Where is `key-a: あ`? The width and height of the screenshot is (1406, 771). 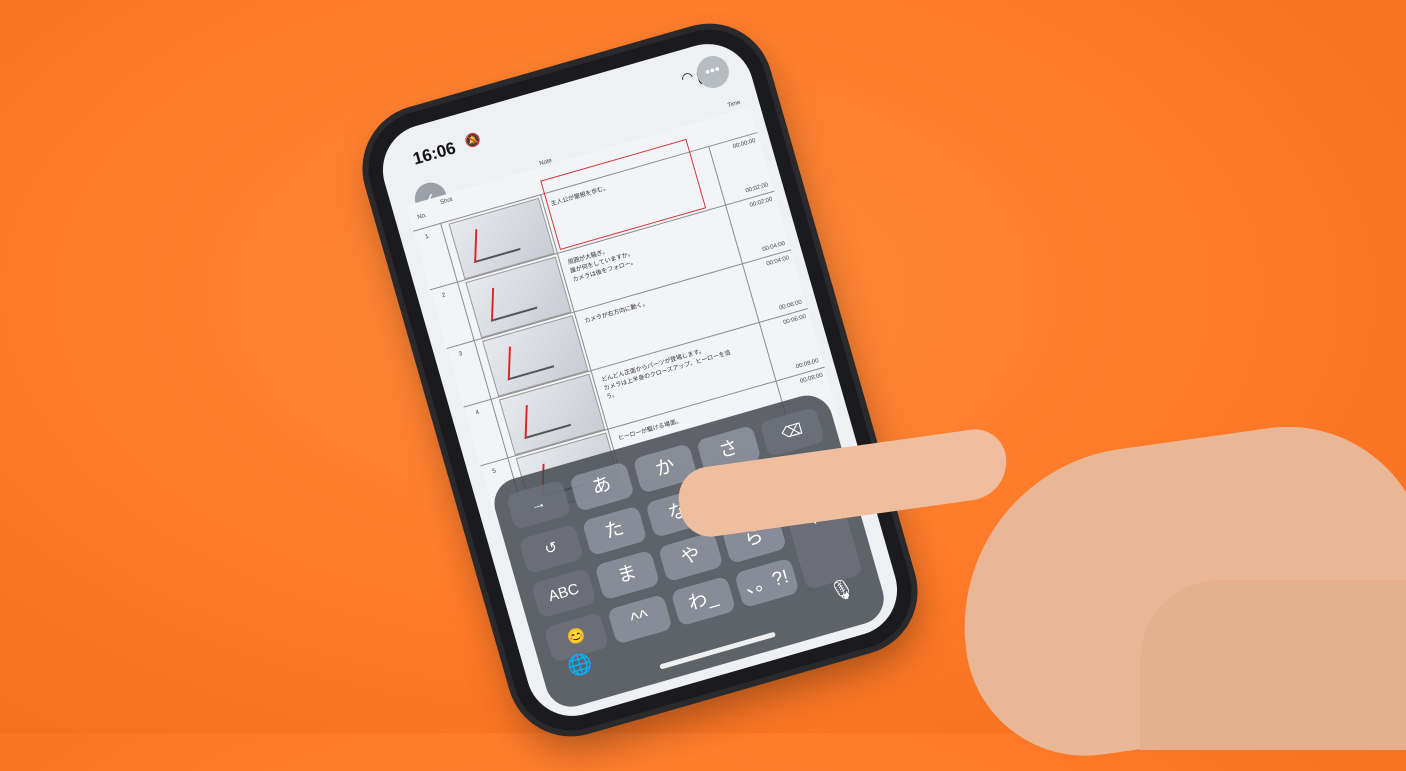 key-a: あ is located at coordinates (602, 486).